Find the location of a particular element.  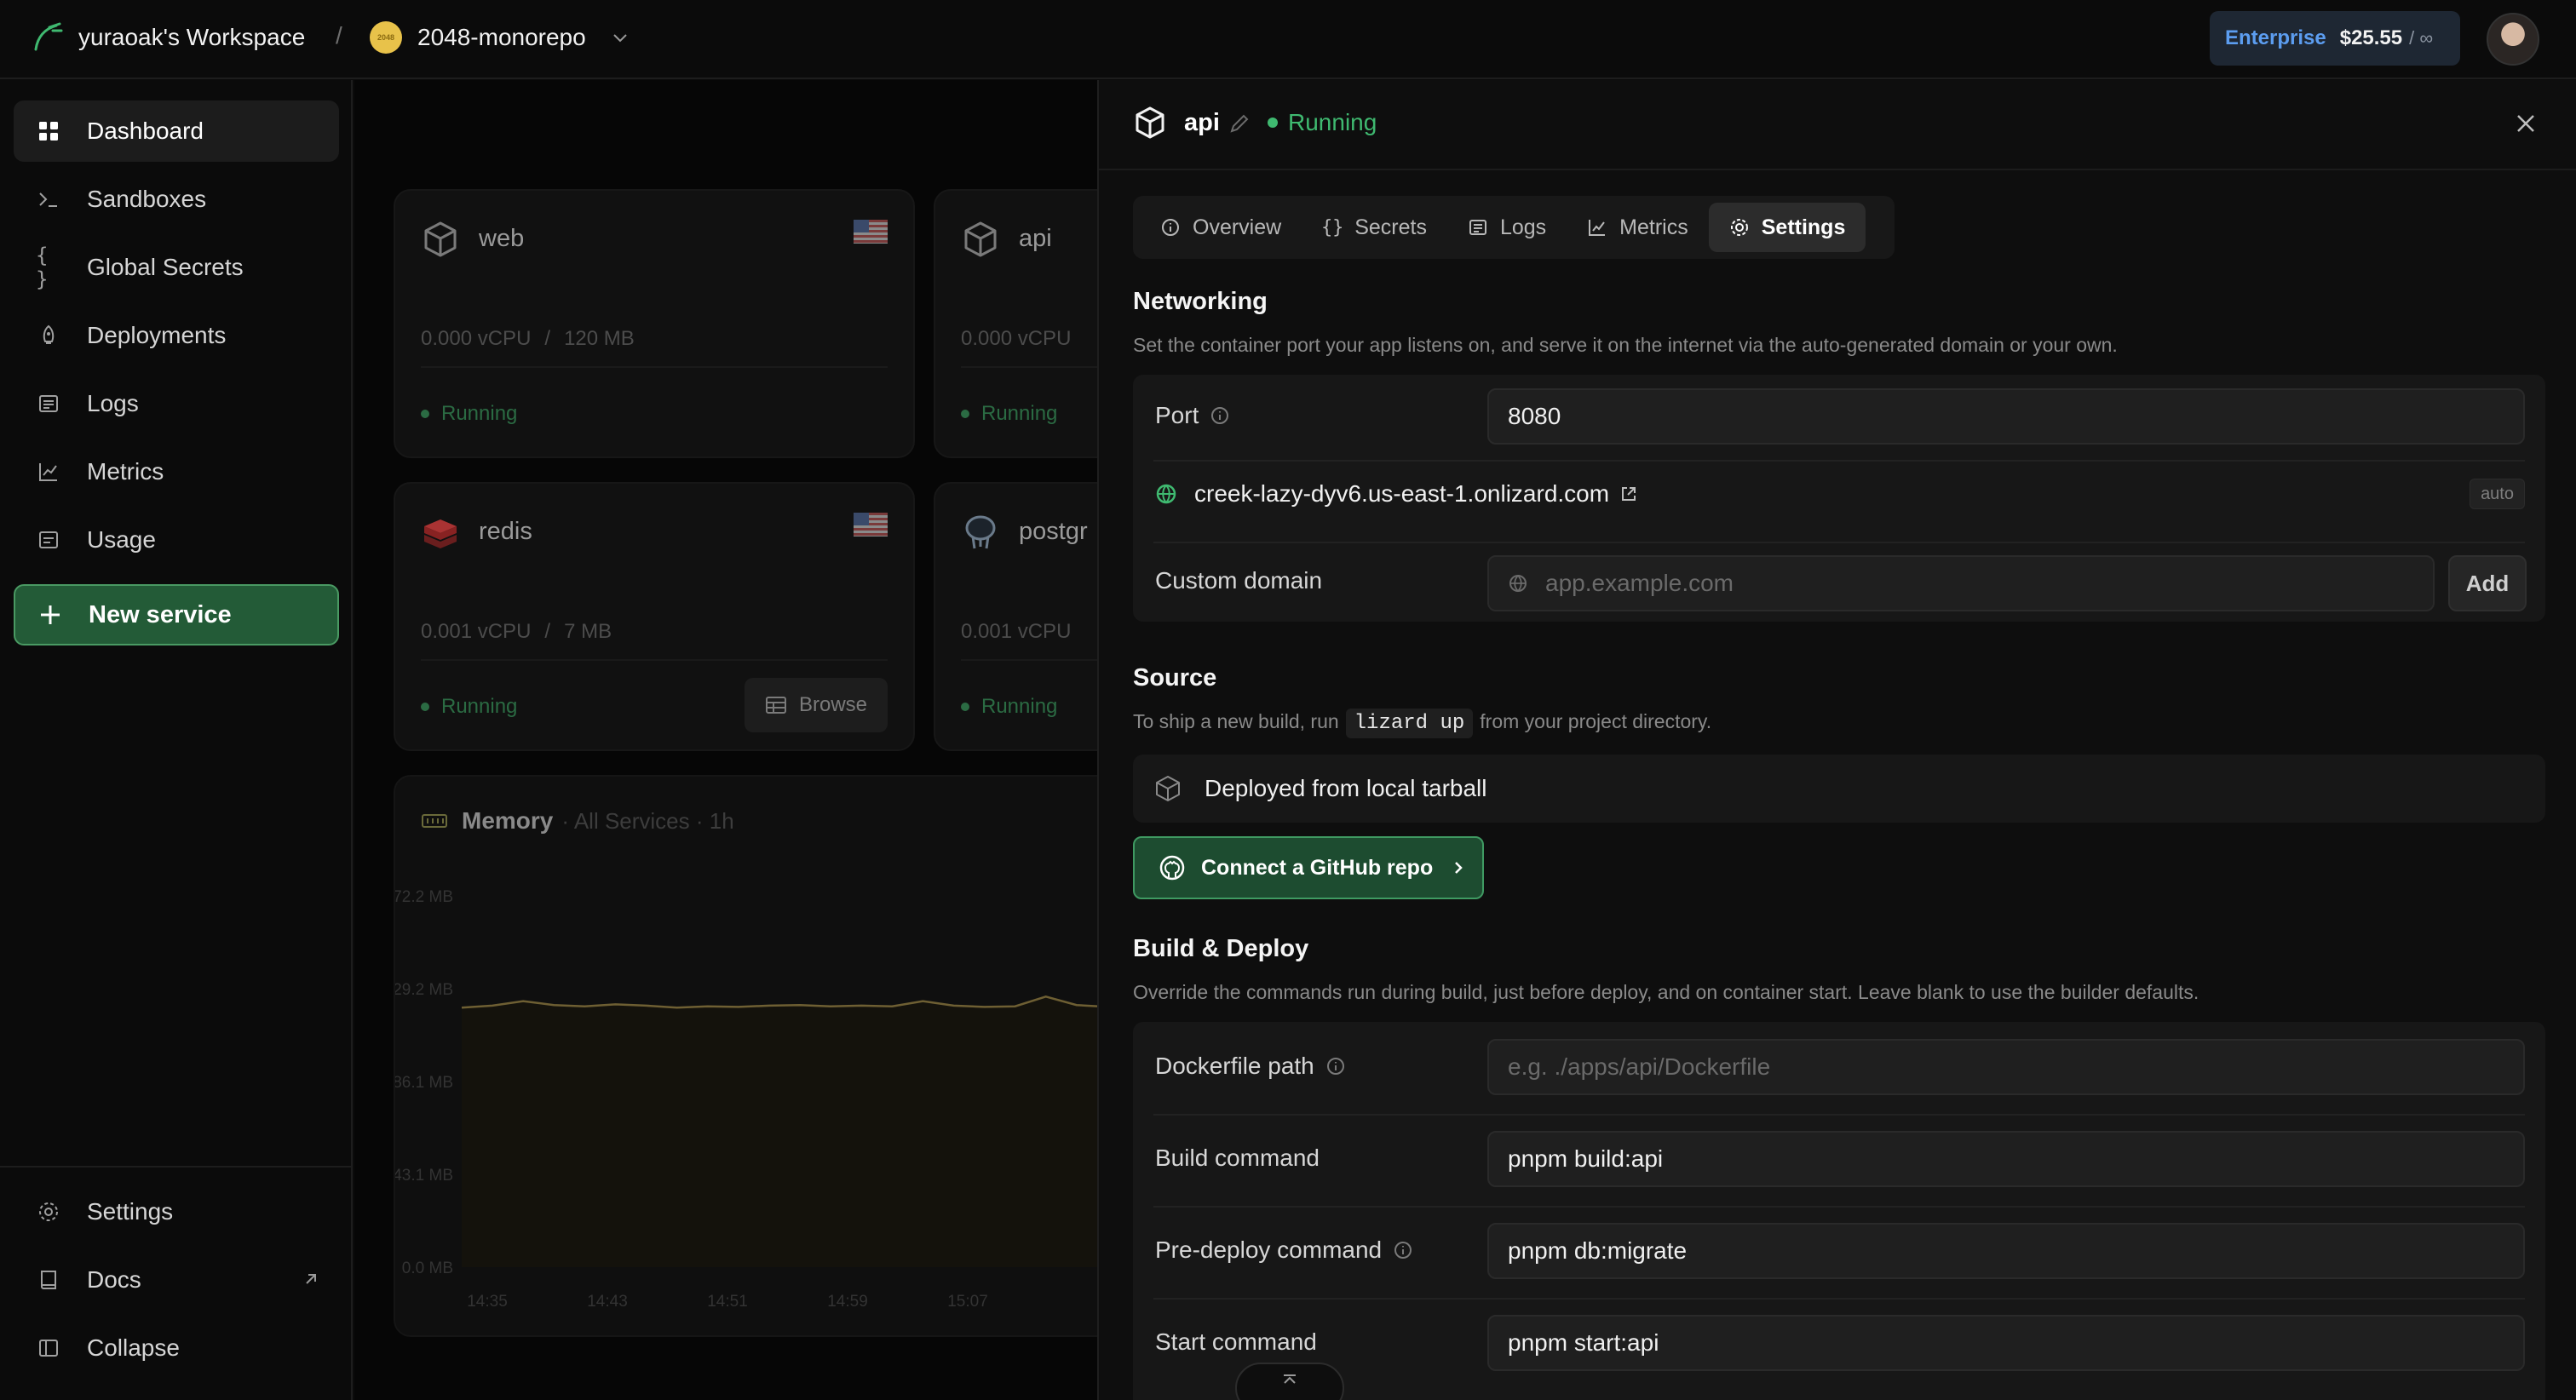

predeploy-command-input: pnpm db:migrate is located at coordinates (2006, 1251).